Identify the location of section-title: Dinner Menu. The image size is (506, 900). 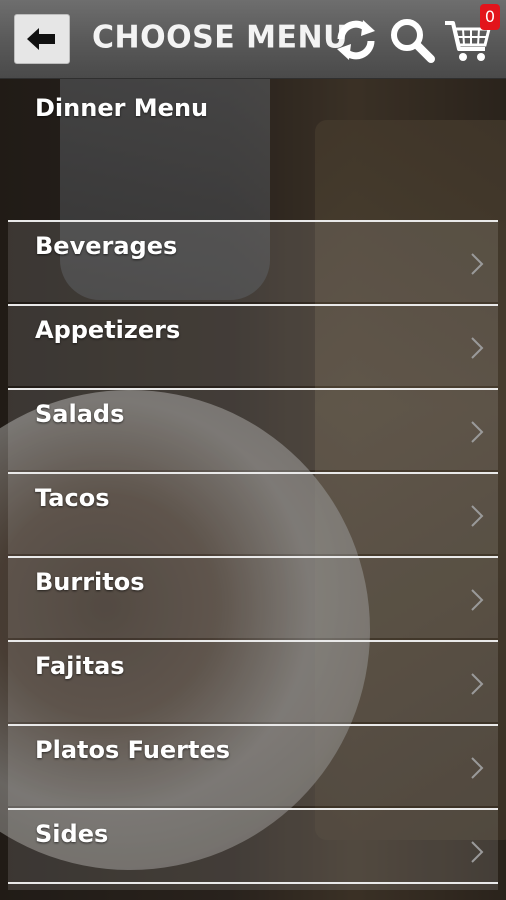
(122, 108).